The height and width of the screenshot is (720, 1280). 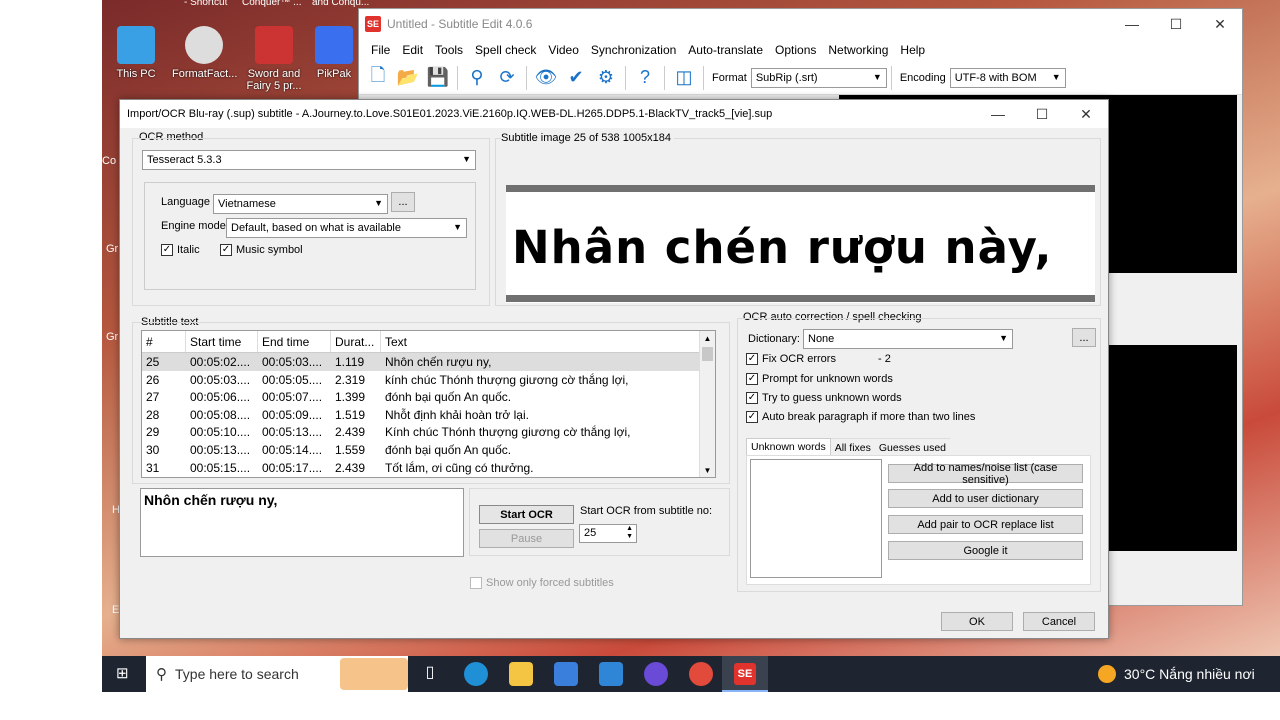 What do you see at coordinates (818, 77) in the screenshot?
I see `format-dropdown: SubRip (.srt) ▼` at bounding box center [818, 77].